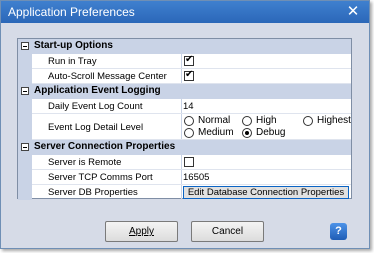 The width and height of the screenshot is (374, 253). I want to click on category-title: Application Event Logging, so click(97, 90).